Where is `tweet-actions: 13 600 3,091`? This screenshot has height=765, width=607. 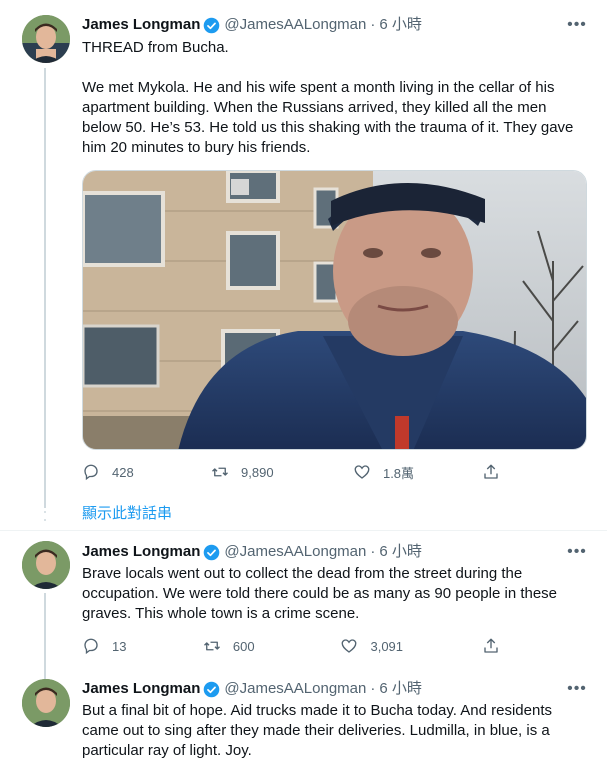 tweet-actions: 13 600 3,091 is located at coordinates (297, 646).